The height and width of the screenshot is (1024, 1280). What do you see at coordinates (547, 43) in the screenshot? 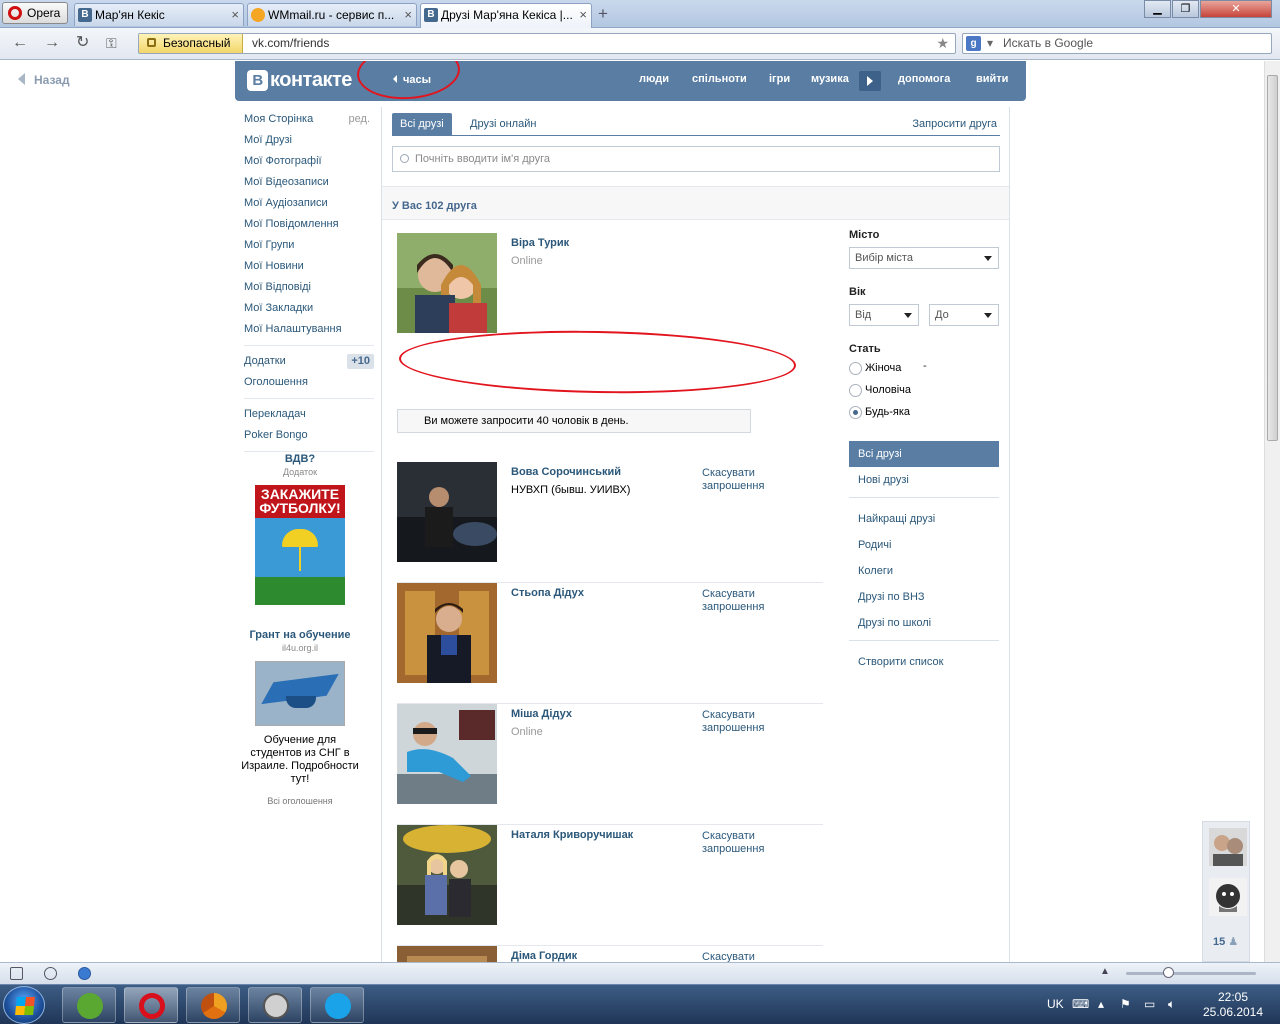
I see `url-field: Безопасный vk.com/friends ★` at bounding box center [547, 43].